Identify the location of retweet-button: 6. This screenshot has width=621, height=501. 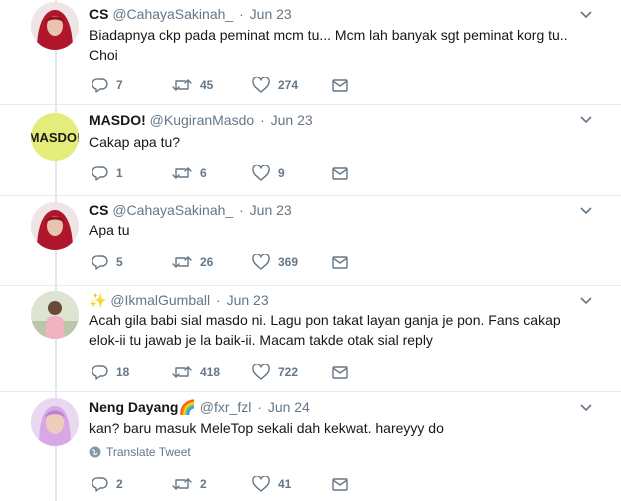
(189, 173).